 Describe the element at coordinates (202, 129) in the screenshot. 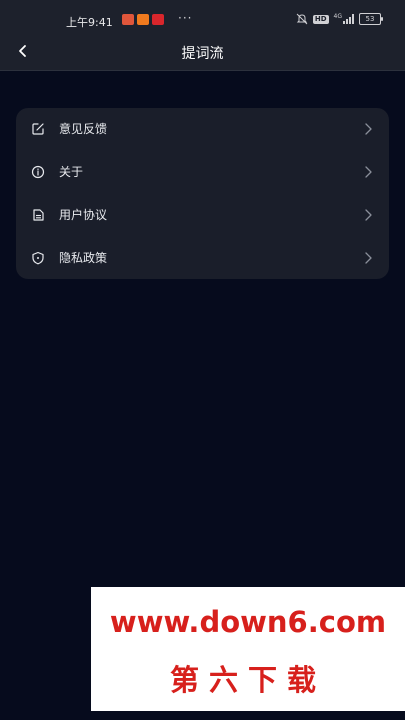

I see `menu-item-feedback: 意见反馈` at that location.